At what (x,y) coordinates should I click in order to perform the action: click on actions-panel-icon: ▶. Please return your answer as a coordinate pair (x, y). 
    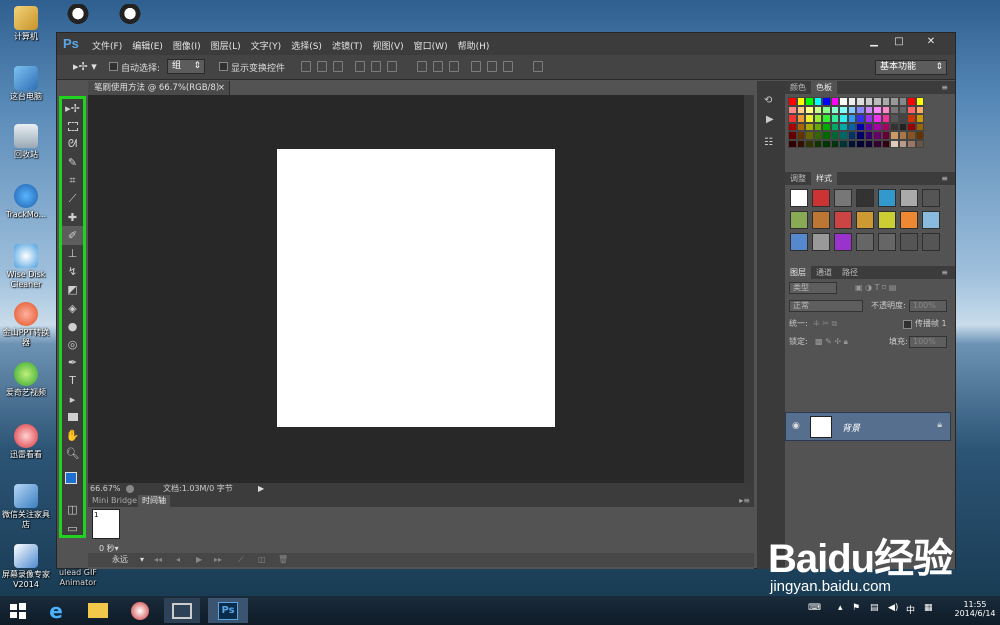
    Looking at the image, I should click on (775, 119).